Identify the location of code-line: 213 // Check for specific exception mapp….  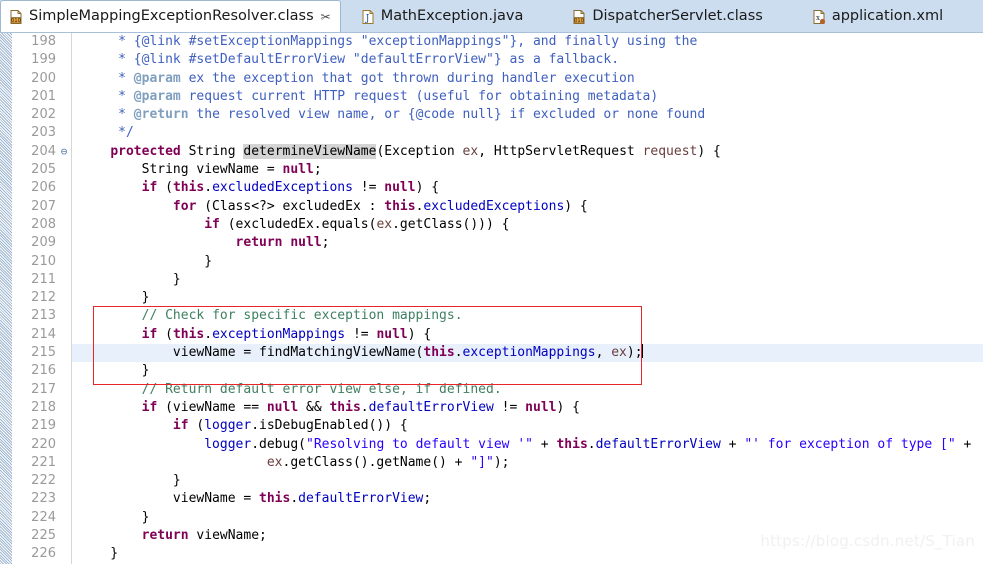
(491, 316).